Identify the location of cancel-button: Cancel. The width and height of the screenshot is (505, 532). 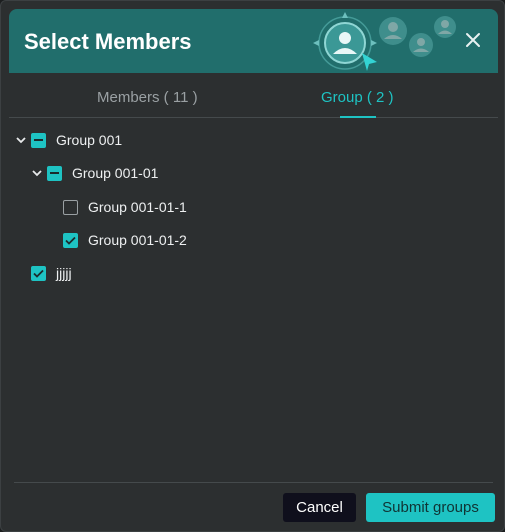
(319, 507).